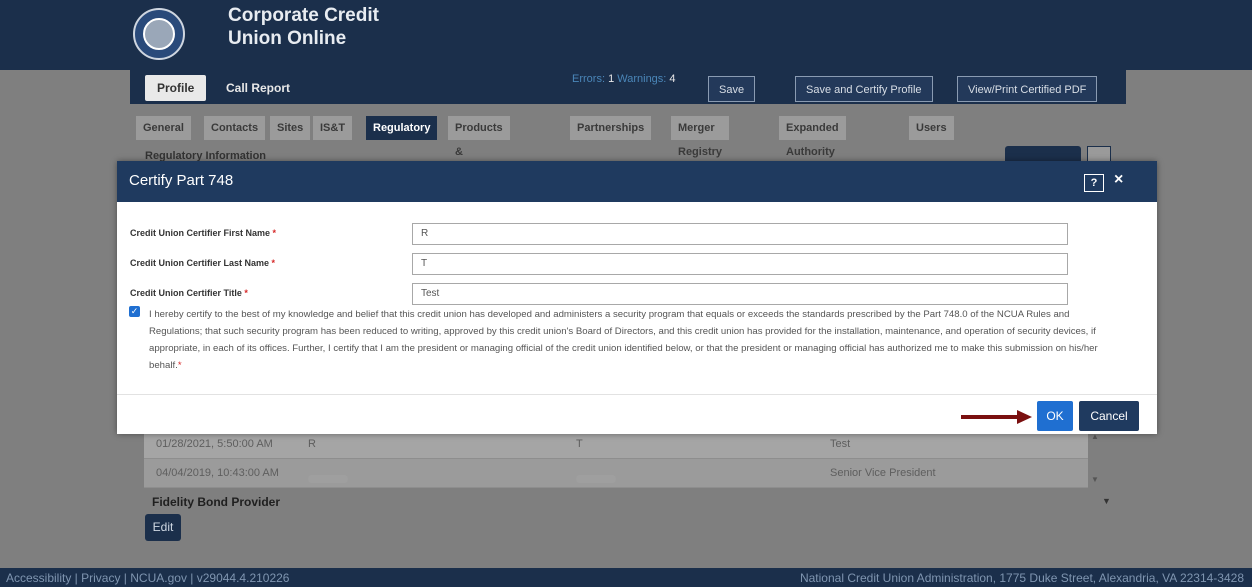  I want to click on tab-call-report: Call Report, so click(258, 88).